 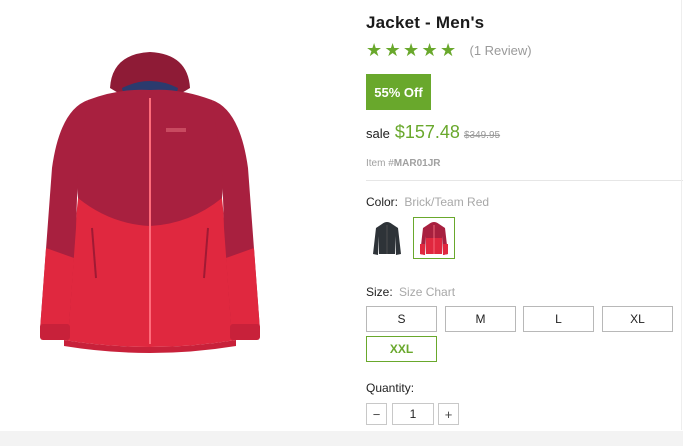 What do you see at coordinates (482, 135) in the screenshot?
I see `original-price: $349.95` at bounding box center [482, 135].